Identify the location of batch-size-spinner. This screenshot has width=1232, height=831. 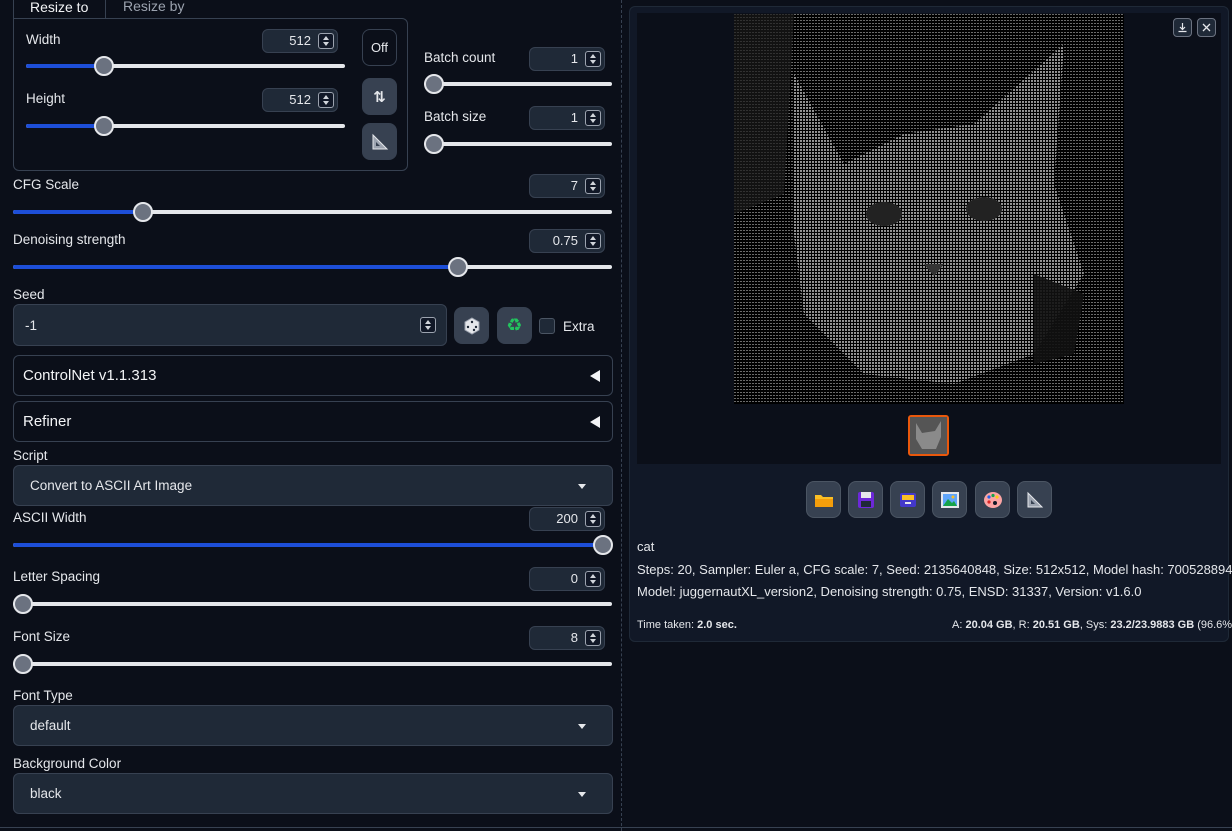
(593, 118).